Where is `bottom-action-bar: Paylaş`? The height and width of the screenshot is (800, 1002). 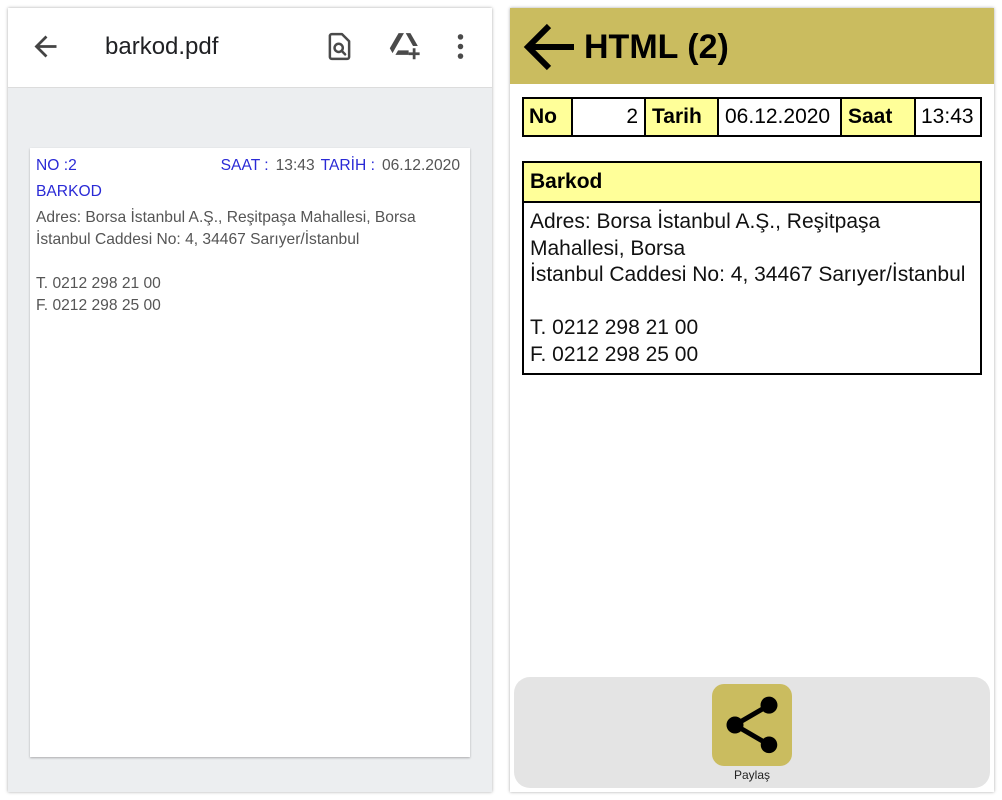 bottom-action-bar: Paylaş is located at coordinates (752, 732).